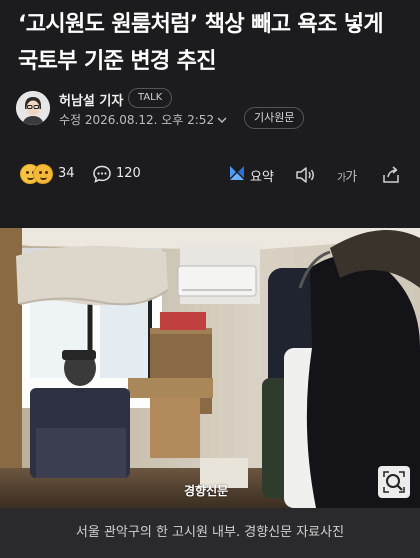  Describe the element at coordinates (210, 175) in the screenshot. I see `article-action-bar: 34 120 요약 가가` at that location.